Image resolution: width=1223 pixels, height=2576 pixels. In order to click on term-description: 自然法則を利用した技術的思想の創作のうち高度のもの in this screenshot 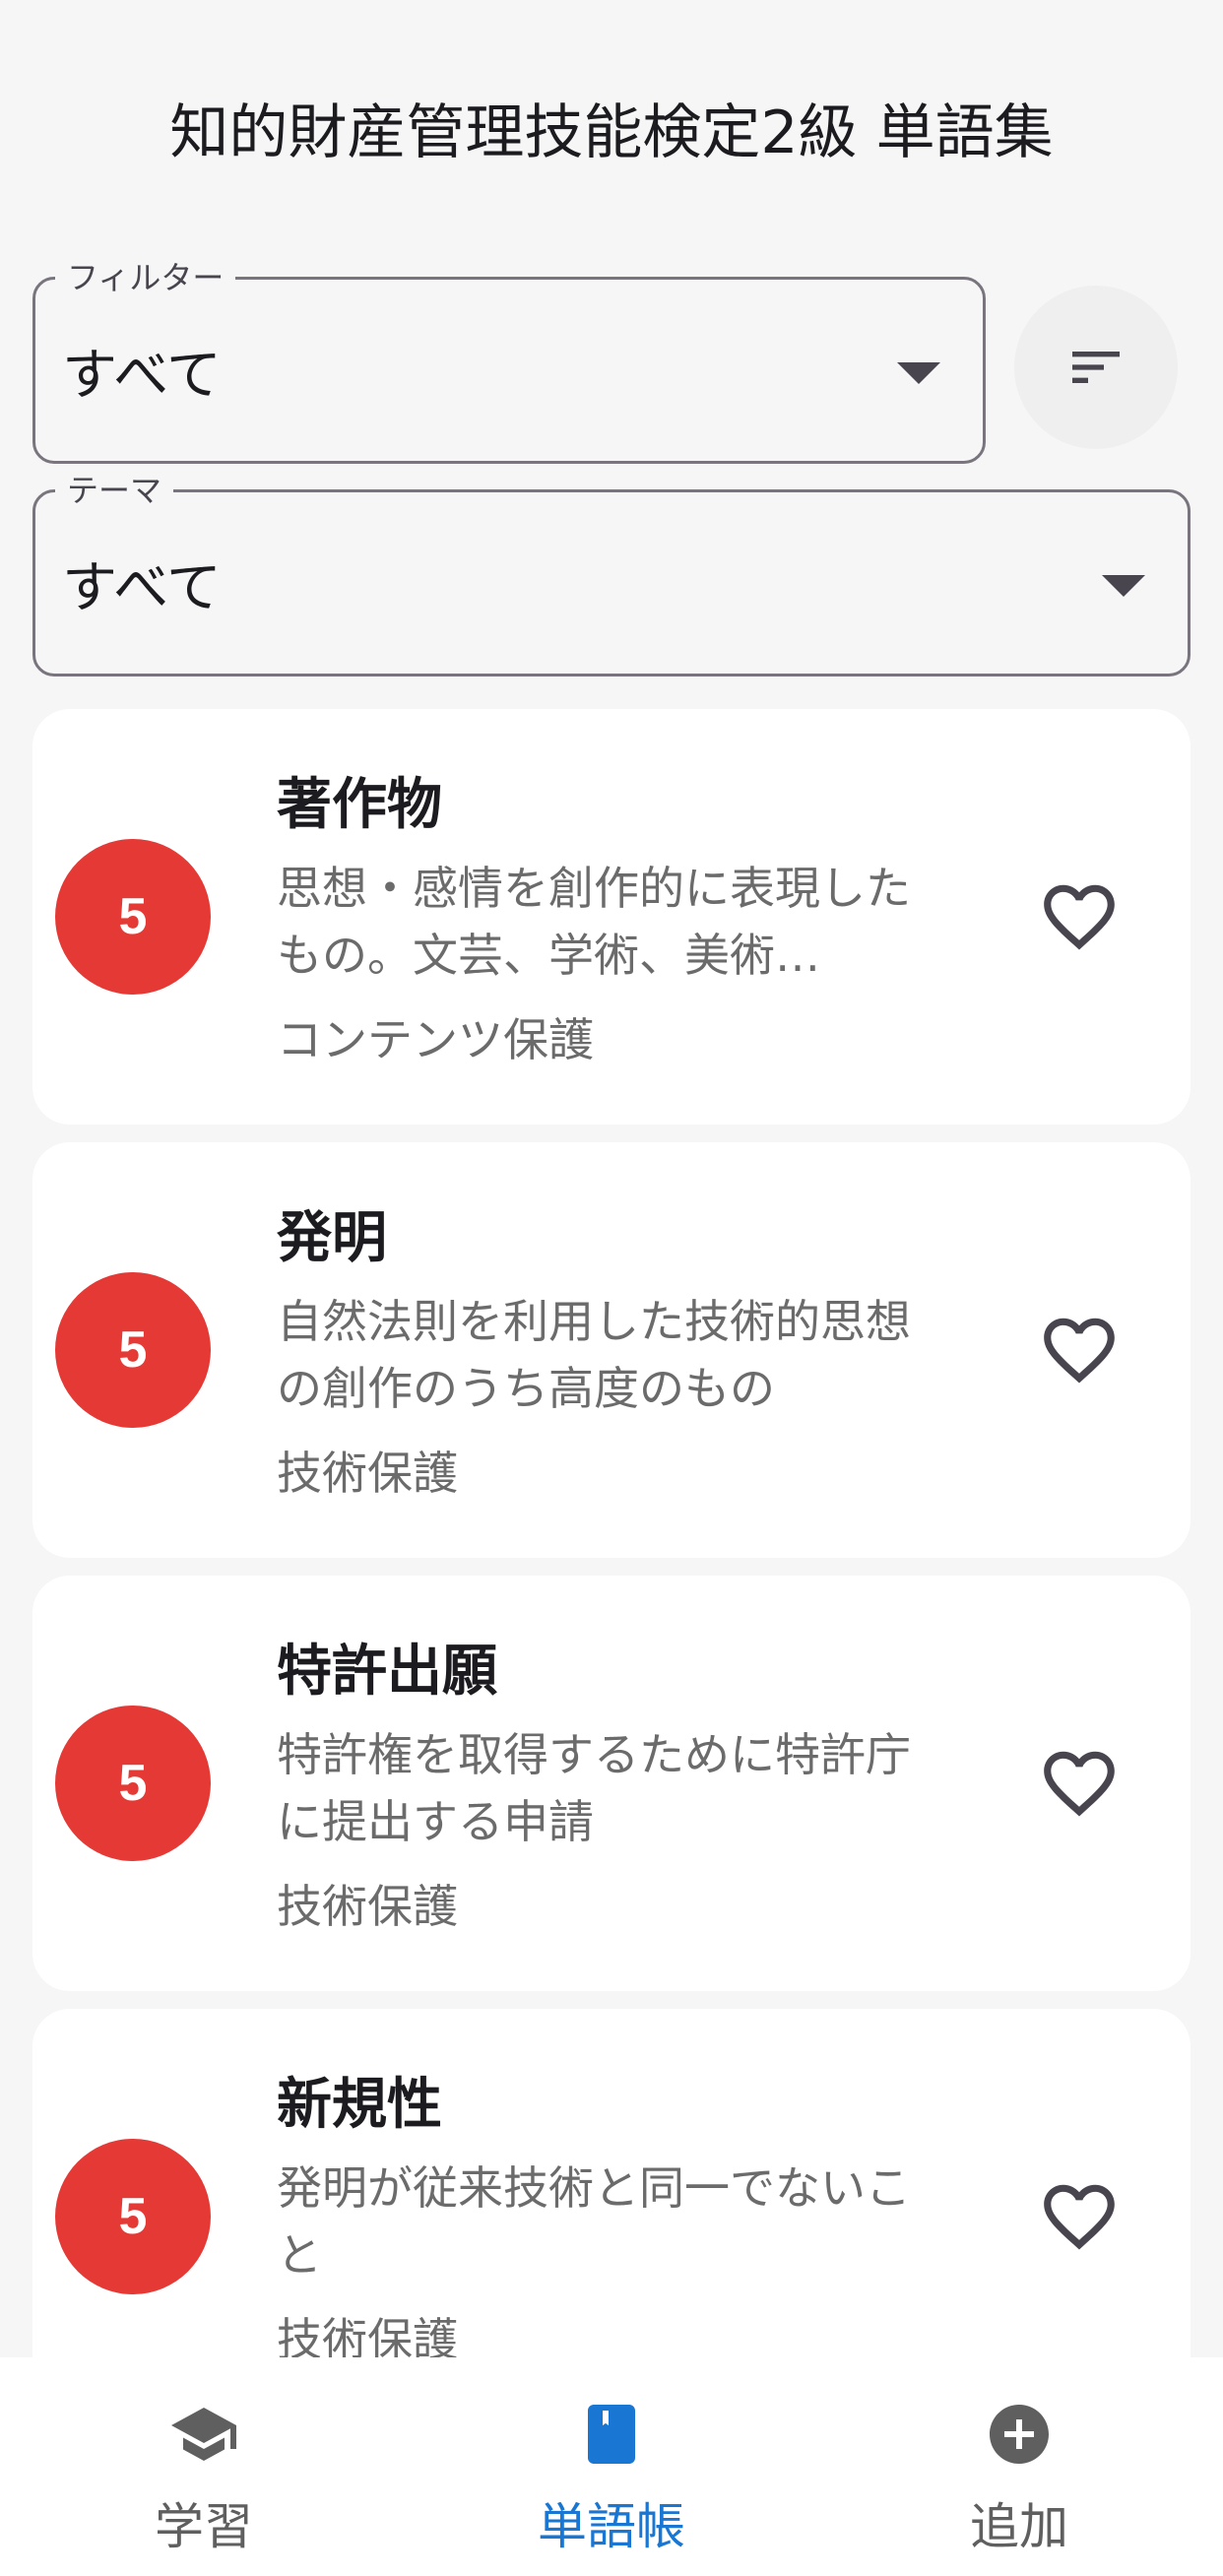, I will do `click(594, 1355)`.